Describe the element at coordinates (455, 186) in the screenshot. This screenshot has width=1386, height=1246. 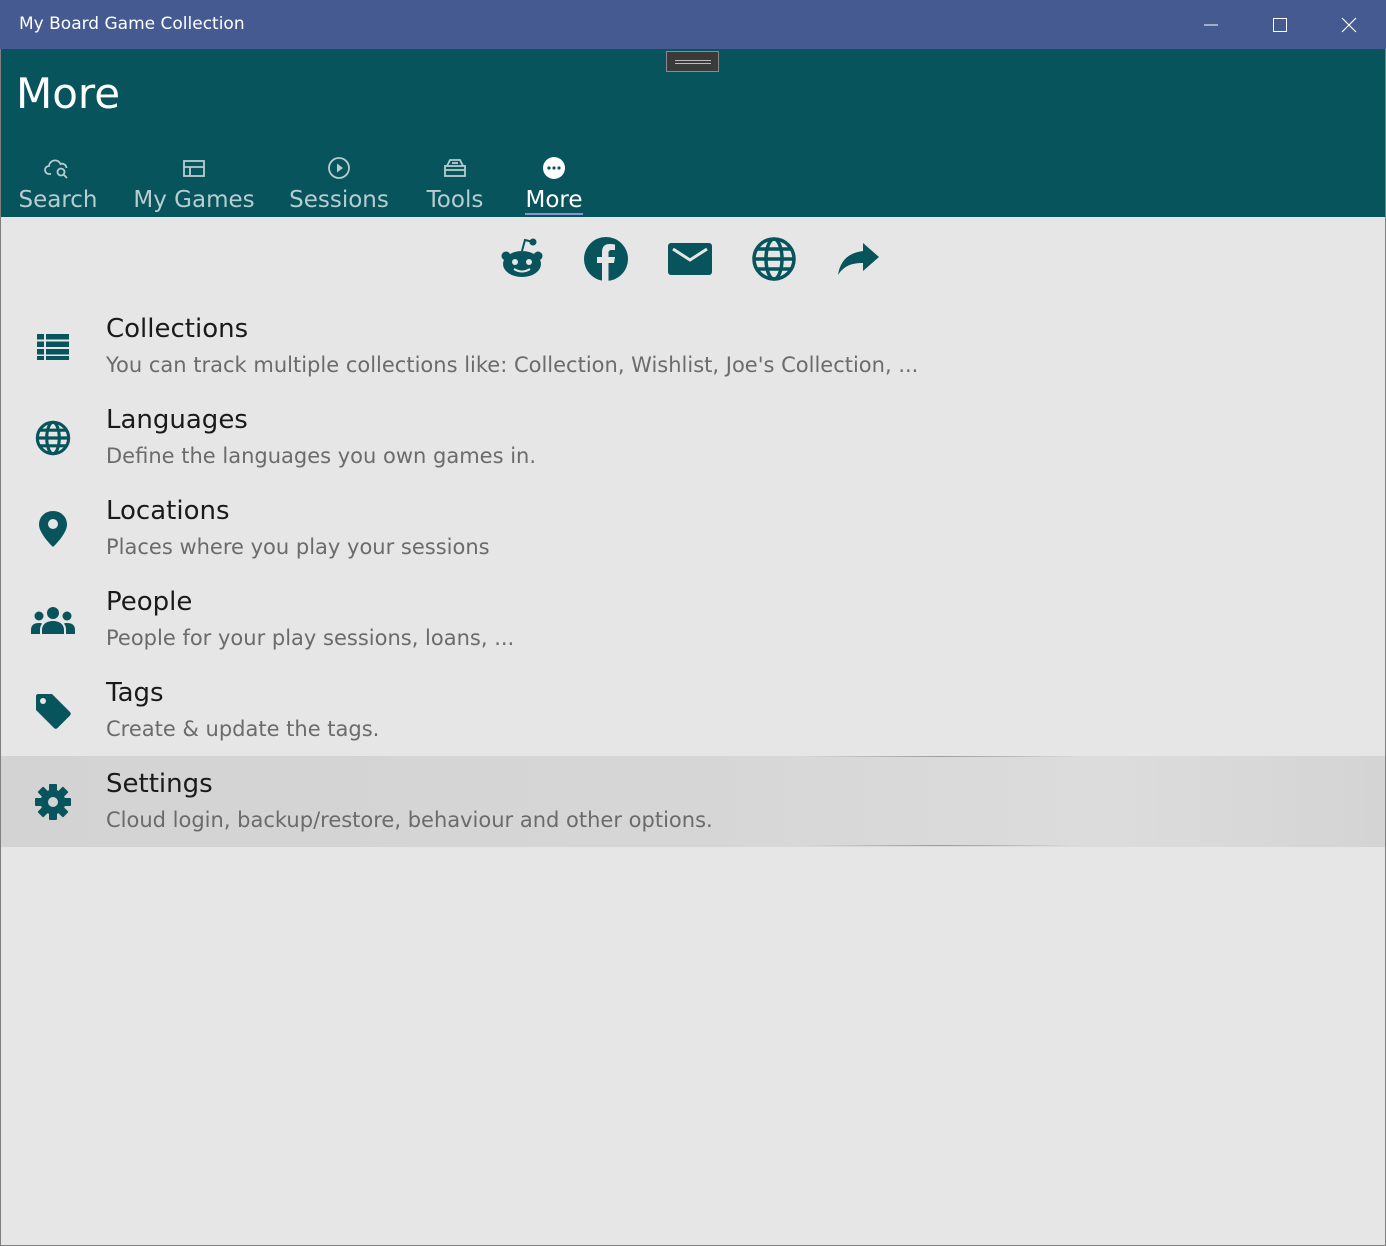
I see `tab-tools: Tools` at that location.